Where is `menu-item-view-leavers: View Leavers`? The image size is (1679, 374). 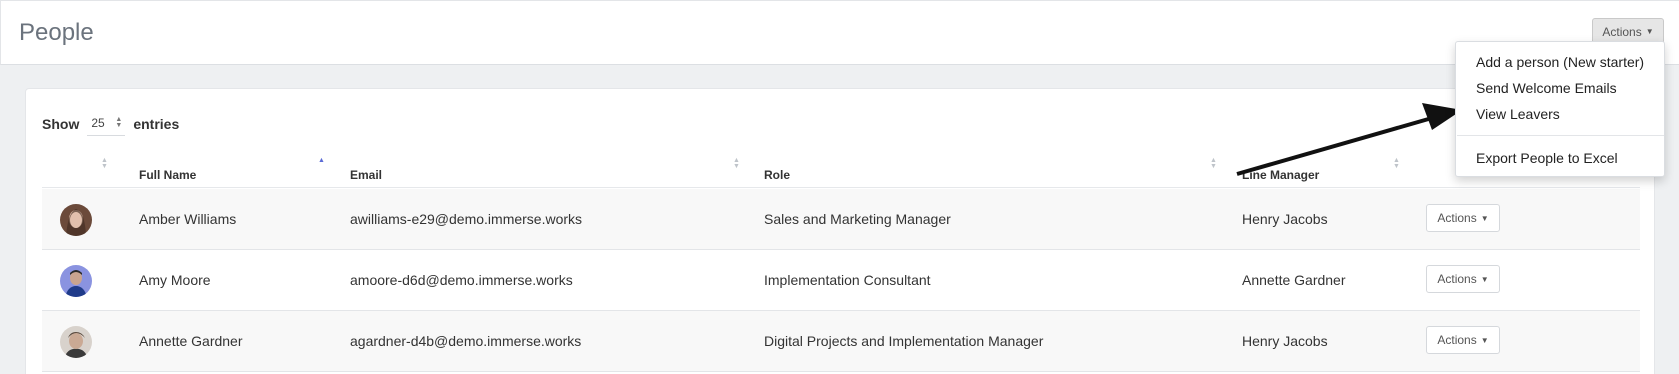
menu-item-view-leavers: View Leavers is located at coordinates (1518, 114).